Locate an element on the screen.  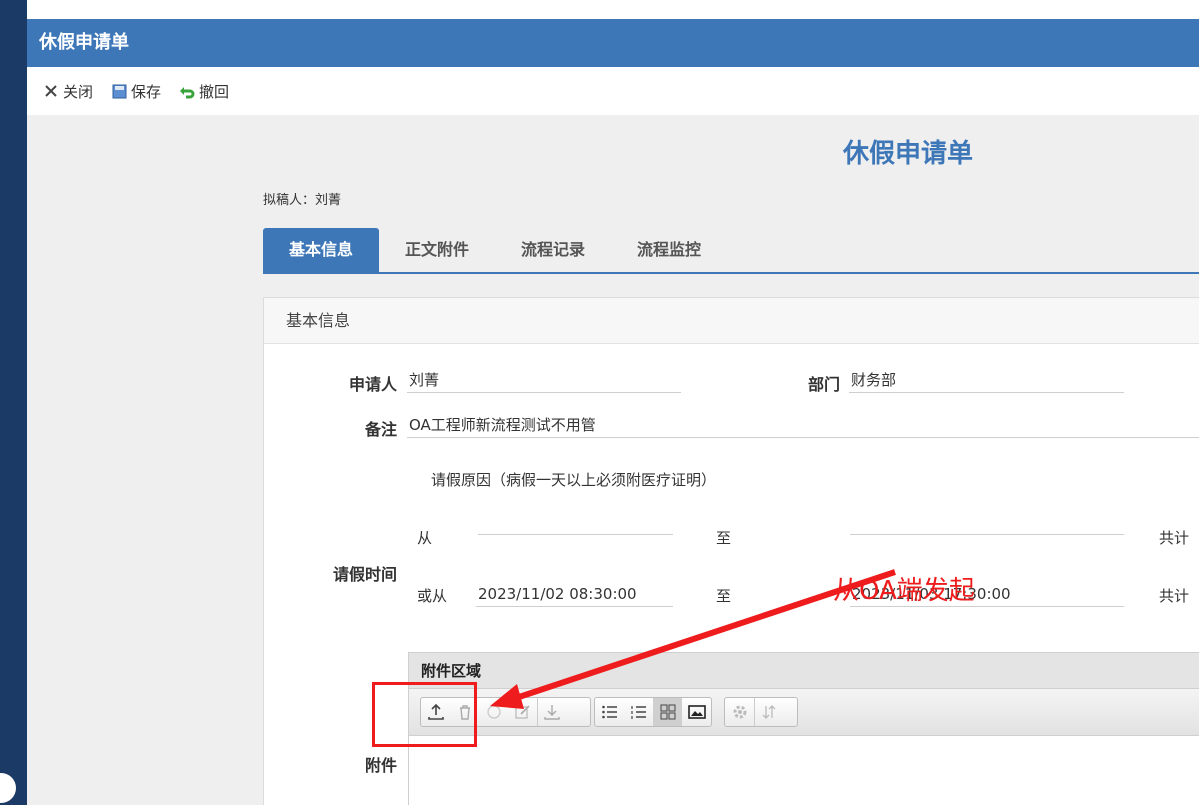
sort-button is located at coordinates (768, 712).